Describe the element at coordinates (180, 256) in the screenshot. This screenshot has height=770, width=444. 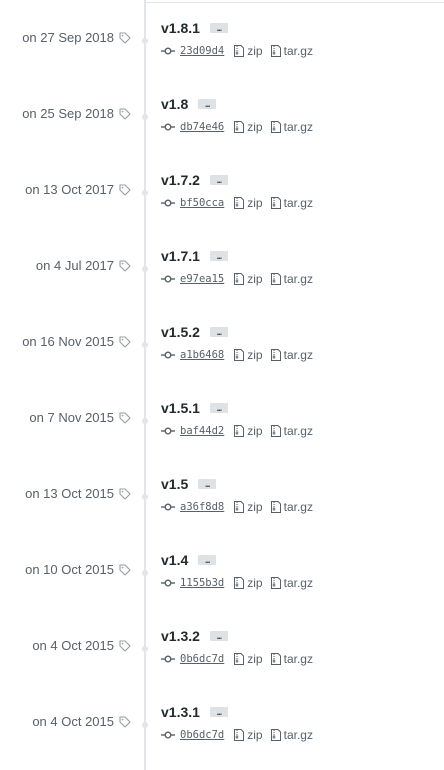
I see `release-version-link: v1.7.1` at that location.